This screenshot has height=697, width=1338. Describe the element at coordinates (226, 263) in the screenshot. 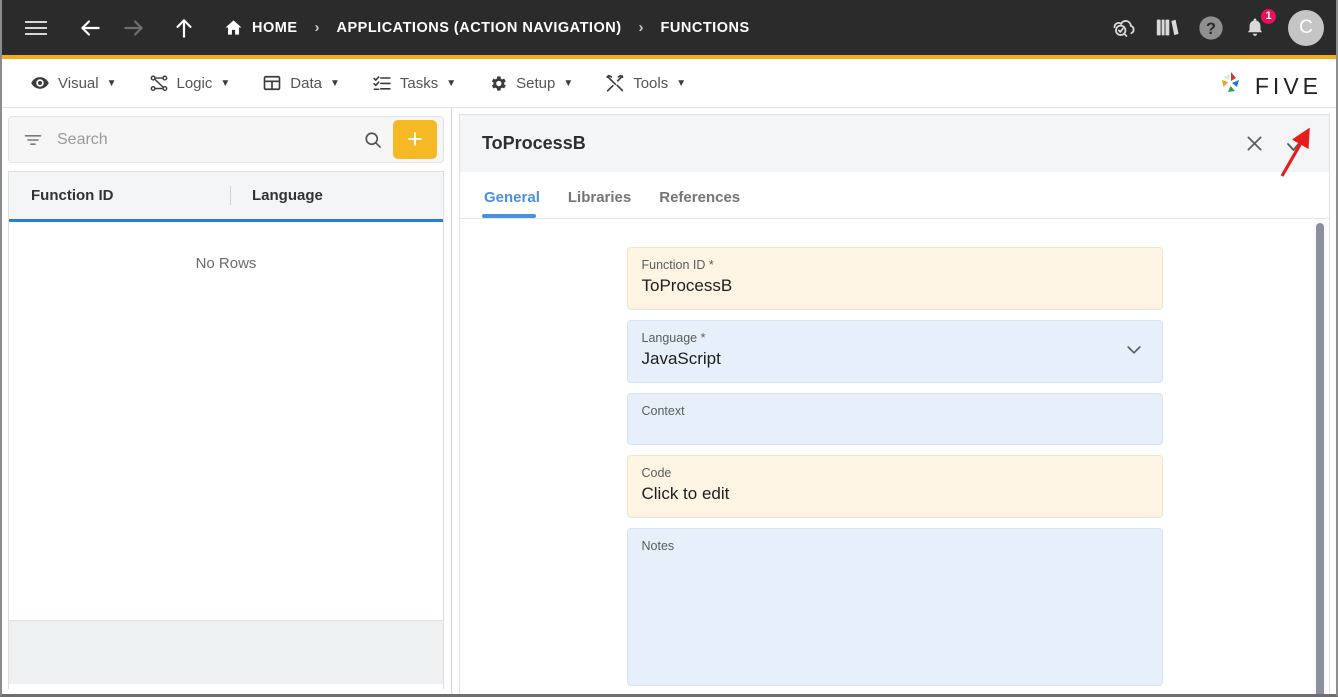

I see `no-rows-message: No Rows` at that location.